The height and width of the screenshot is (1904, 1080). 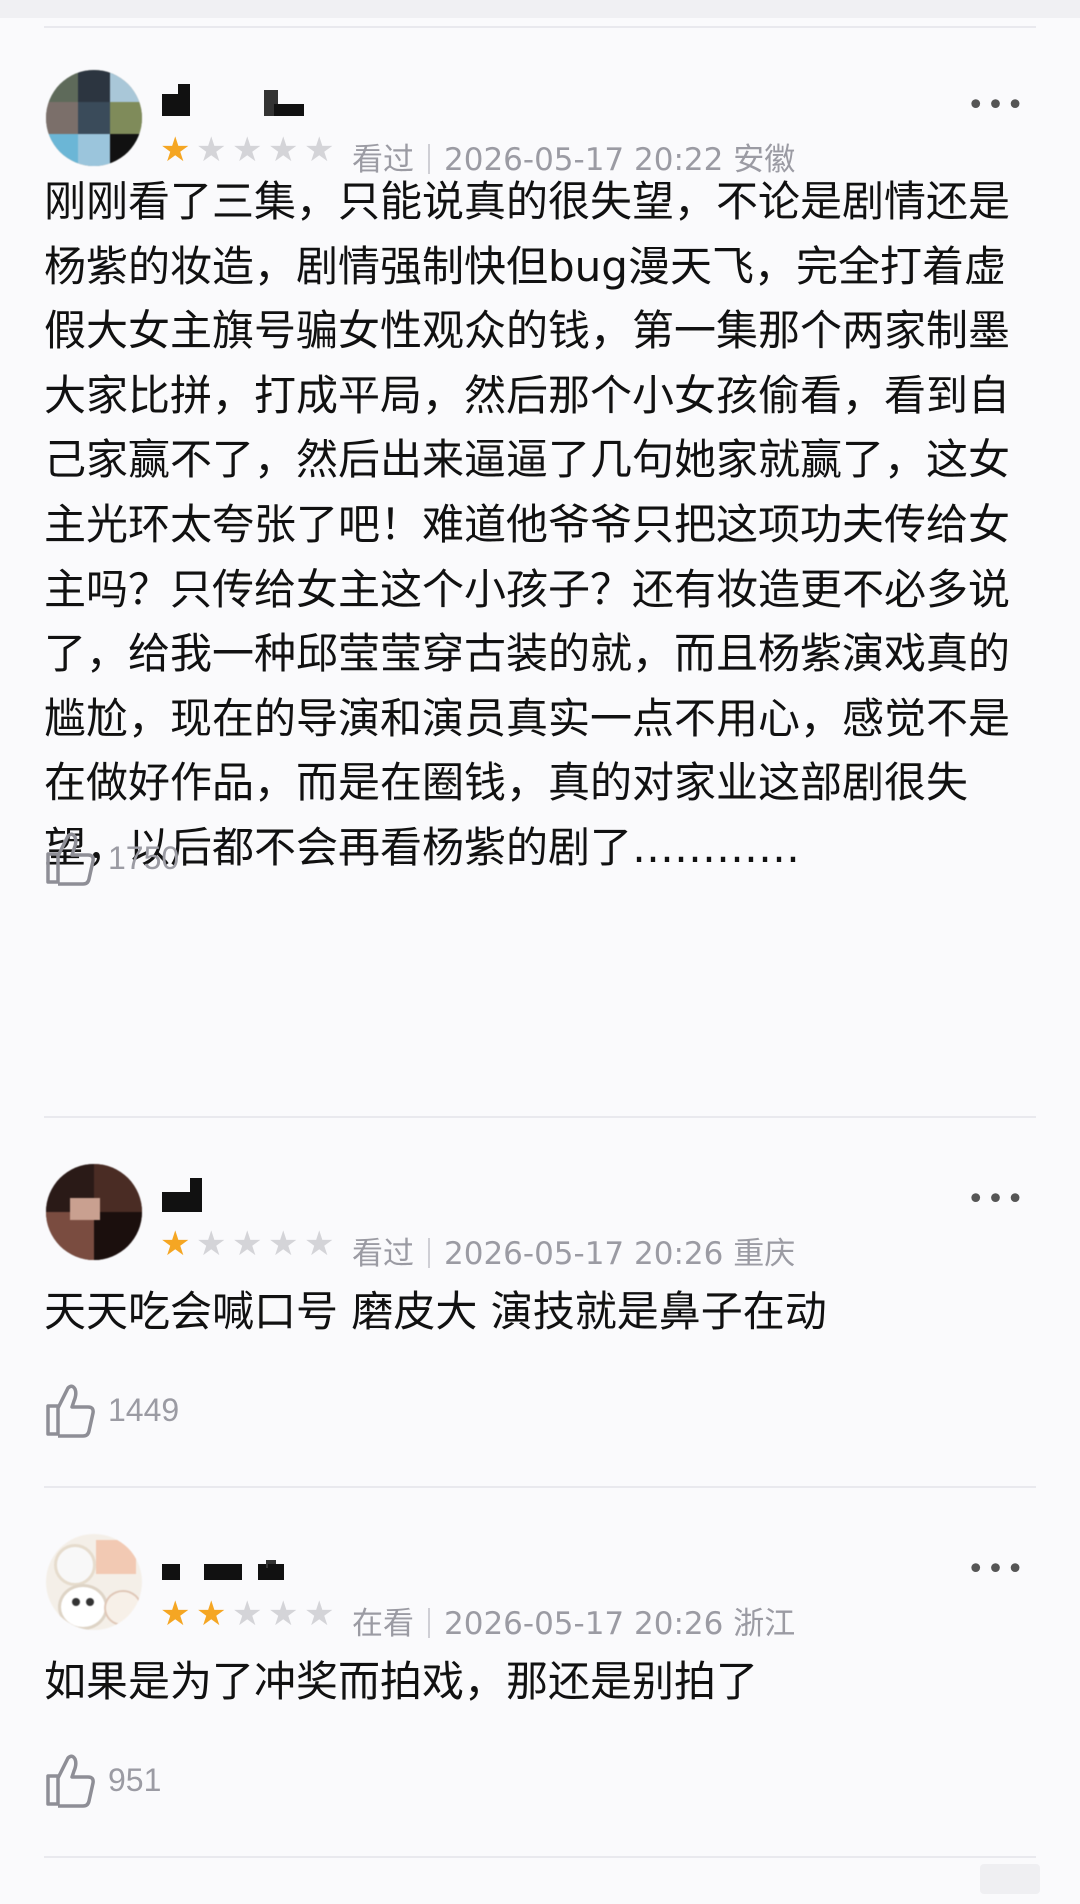 What do you see at coordinates (401, 1681) in the screenshot?
I see `review-text: 如果是为了冲奖而拍戏，那还是别拍了` at bounding box center [401, 1681].